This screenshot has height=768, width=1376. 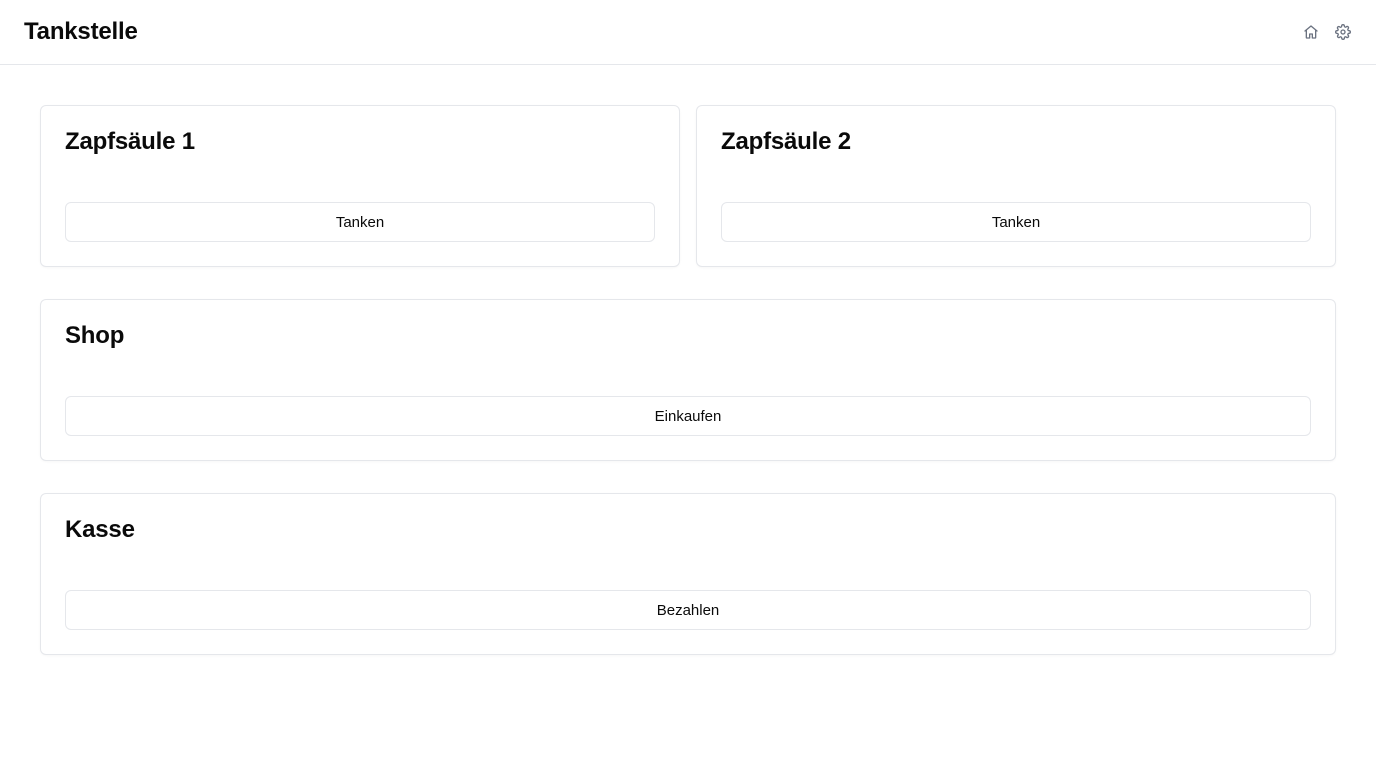 What do you see at coordinates (688, 32) in the screenshot?
I see `app-header: Tankstelle` at bounding box center [688, 32].